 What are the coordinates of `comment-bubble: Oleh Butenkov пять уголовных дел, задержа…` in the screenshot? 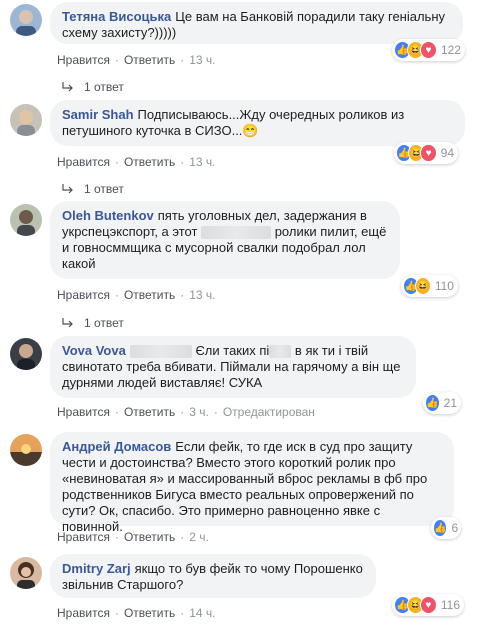 It's located at (225, 240).